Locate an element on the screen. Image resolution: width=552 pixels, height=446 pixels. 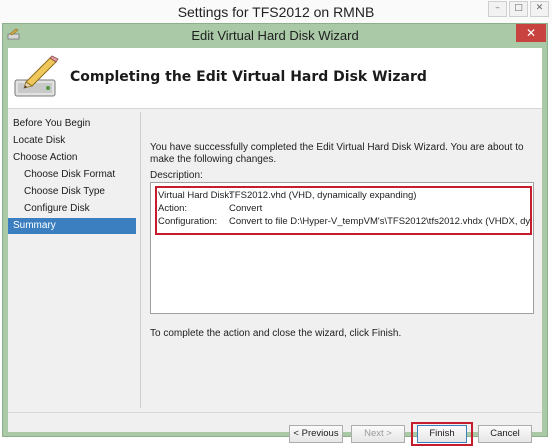
finish-highlight-annotation: Finish is located at coordinates (442, 434).